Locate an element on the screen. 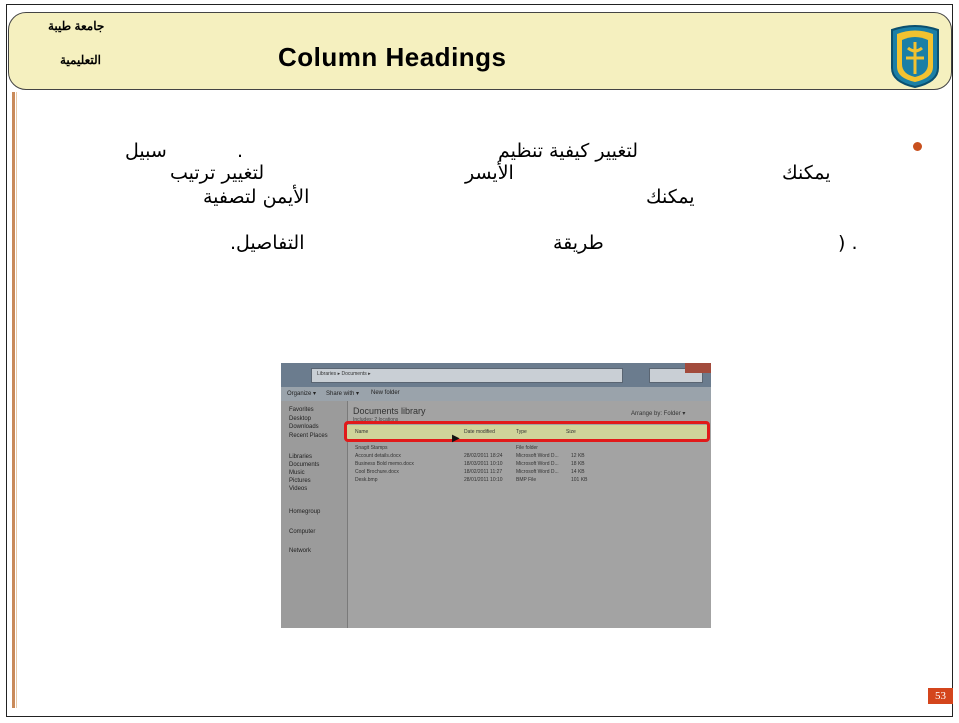 This screenshot has width=959, height=723. library-title: Documents library is located at coordinates (389, 411).